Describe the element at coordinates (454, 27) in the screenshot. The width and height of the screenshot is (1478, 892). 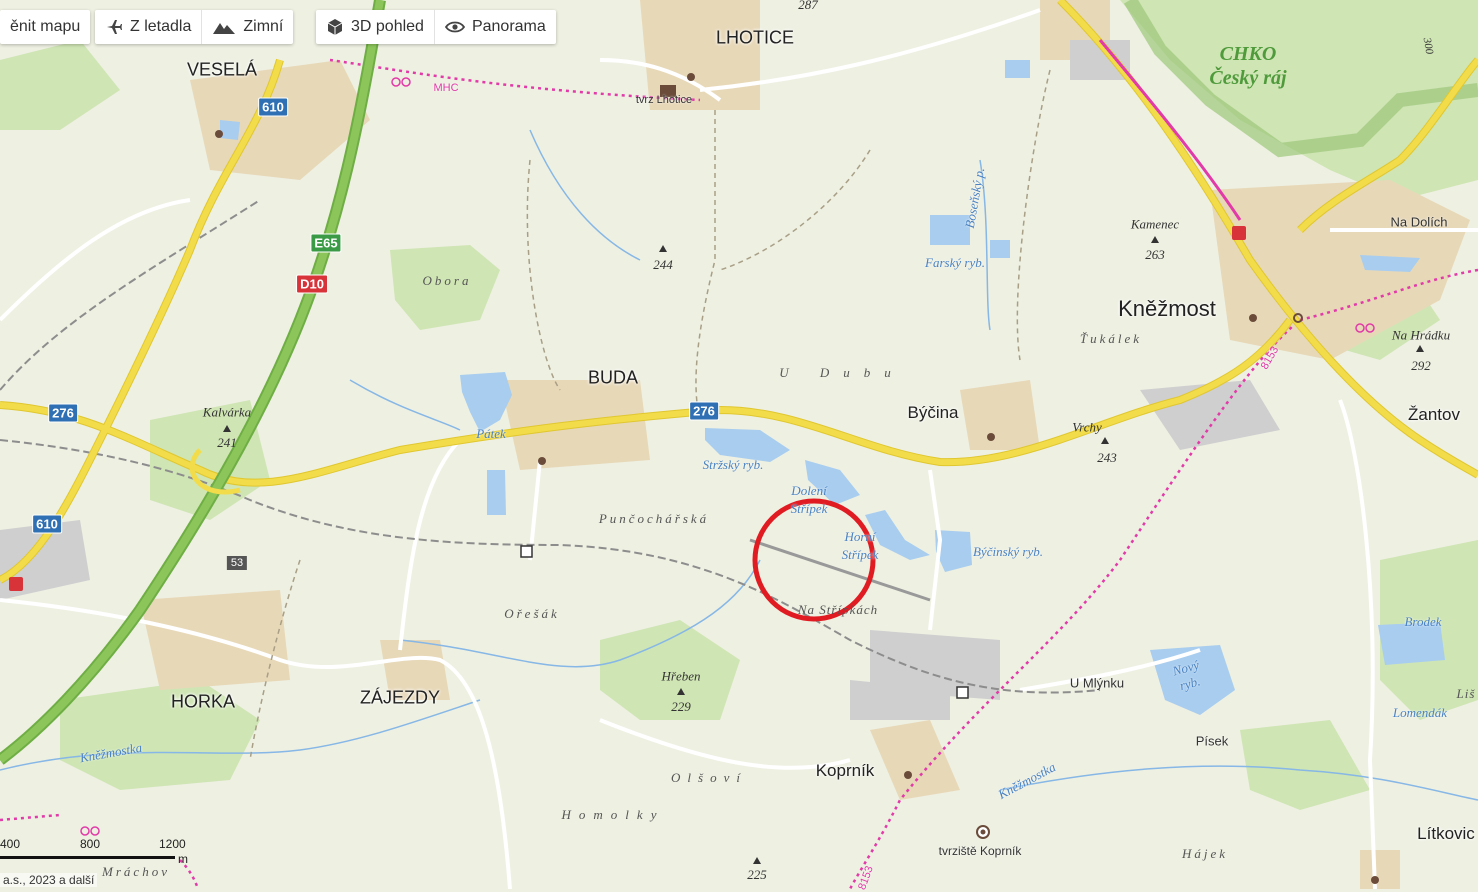
I see `eye-icon` at that location.